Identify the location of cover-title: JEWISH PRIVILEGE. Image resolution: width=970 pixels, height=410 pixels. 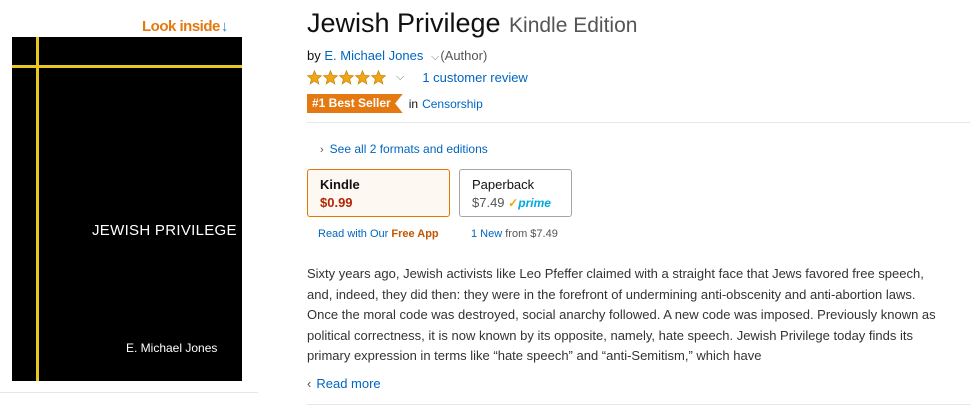
(164, 230).